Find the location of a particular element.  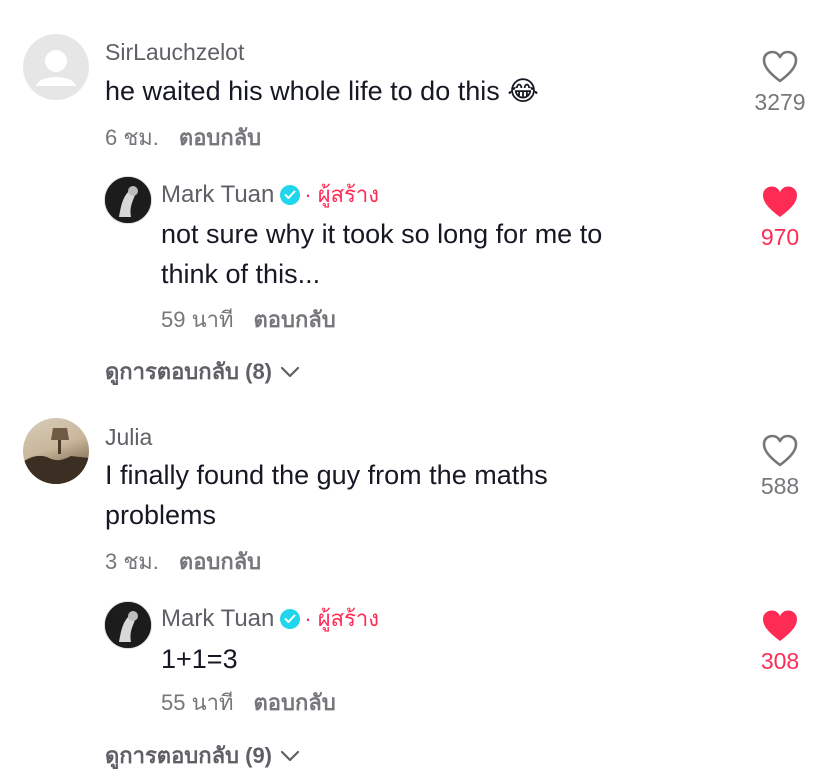

user-photo-icon is located at coordinates (56, 456).